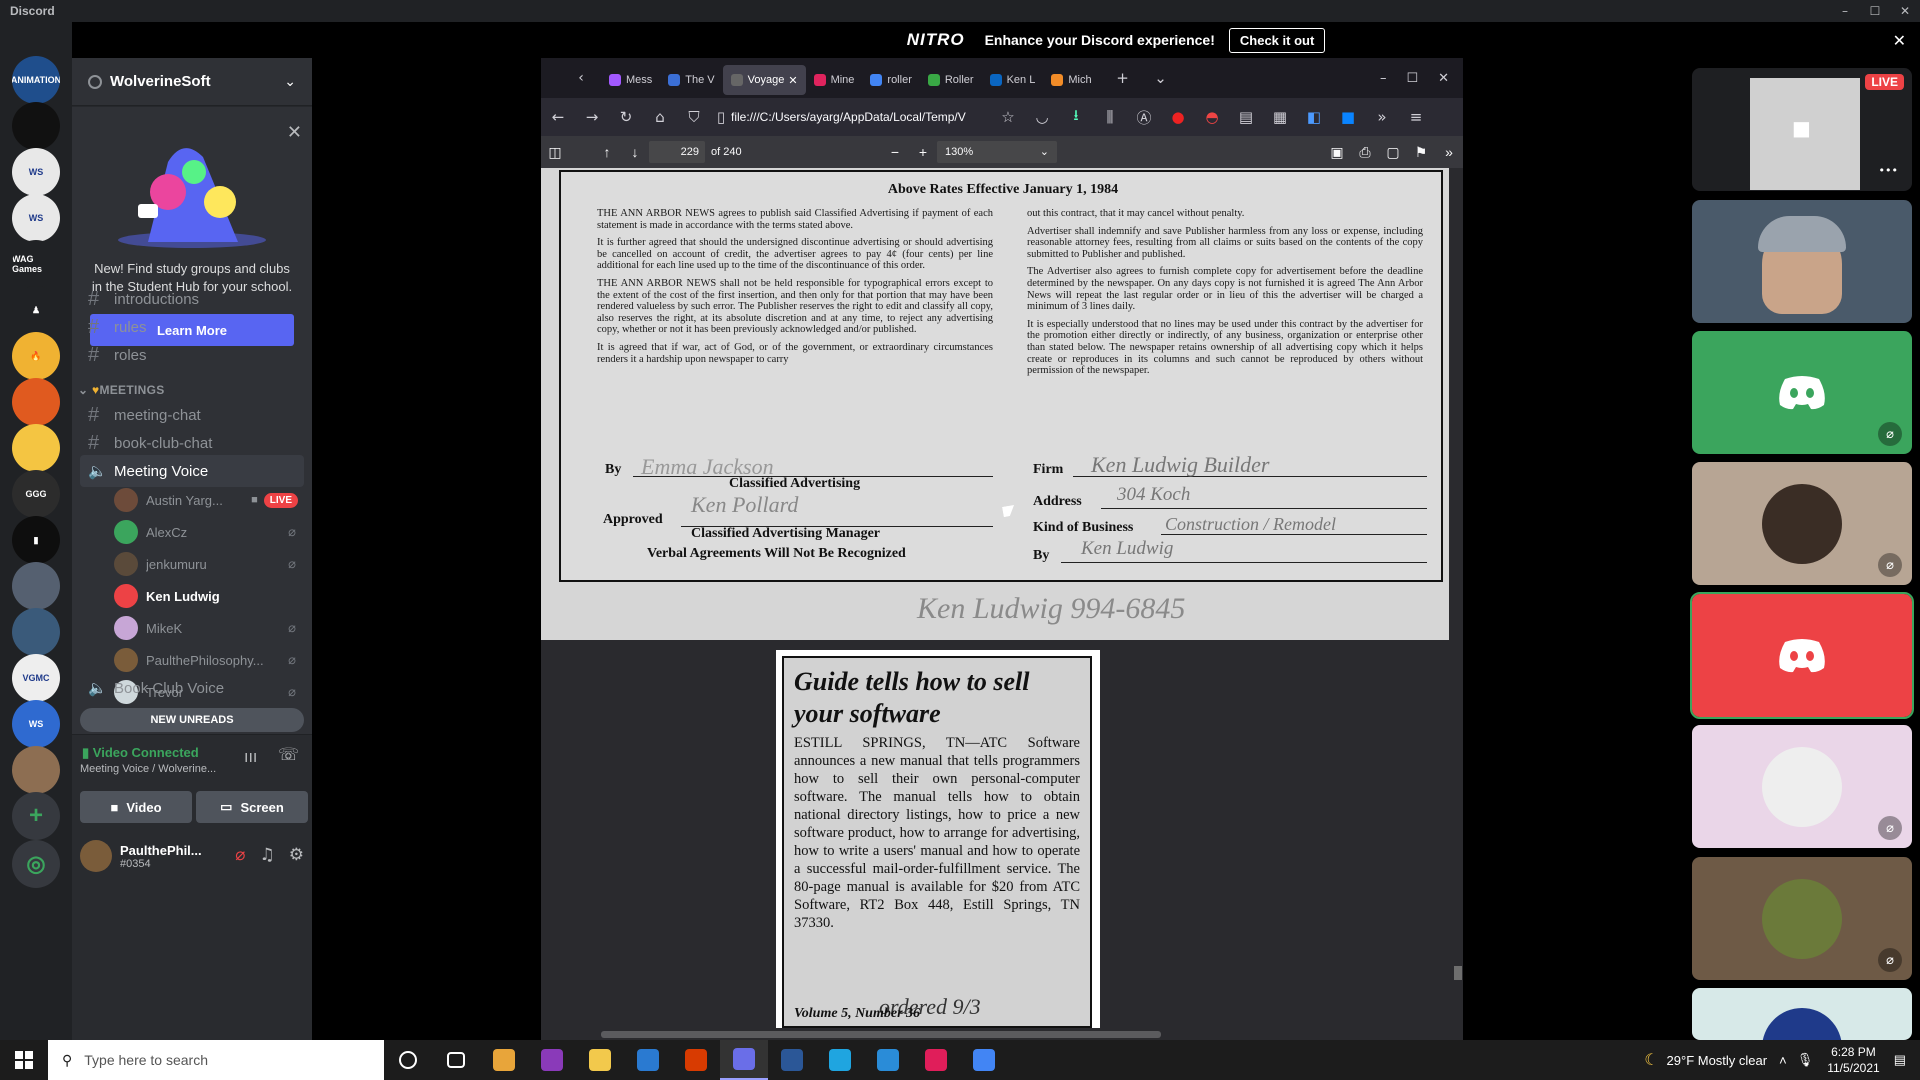 This screenshot has height=1080, width=1920. Describe the element at coordinates (660, 117) in the screenshot. I see `home-icon: ⌂` at that location.